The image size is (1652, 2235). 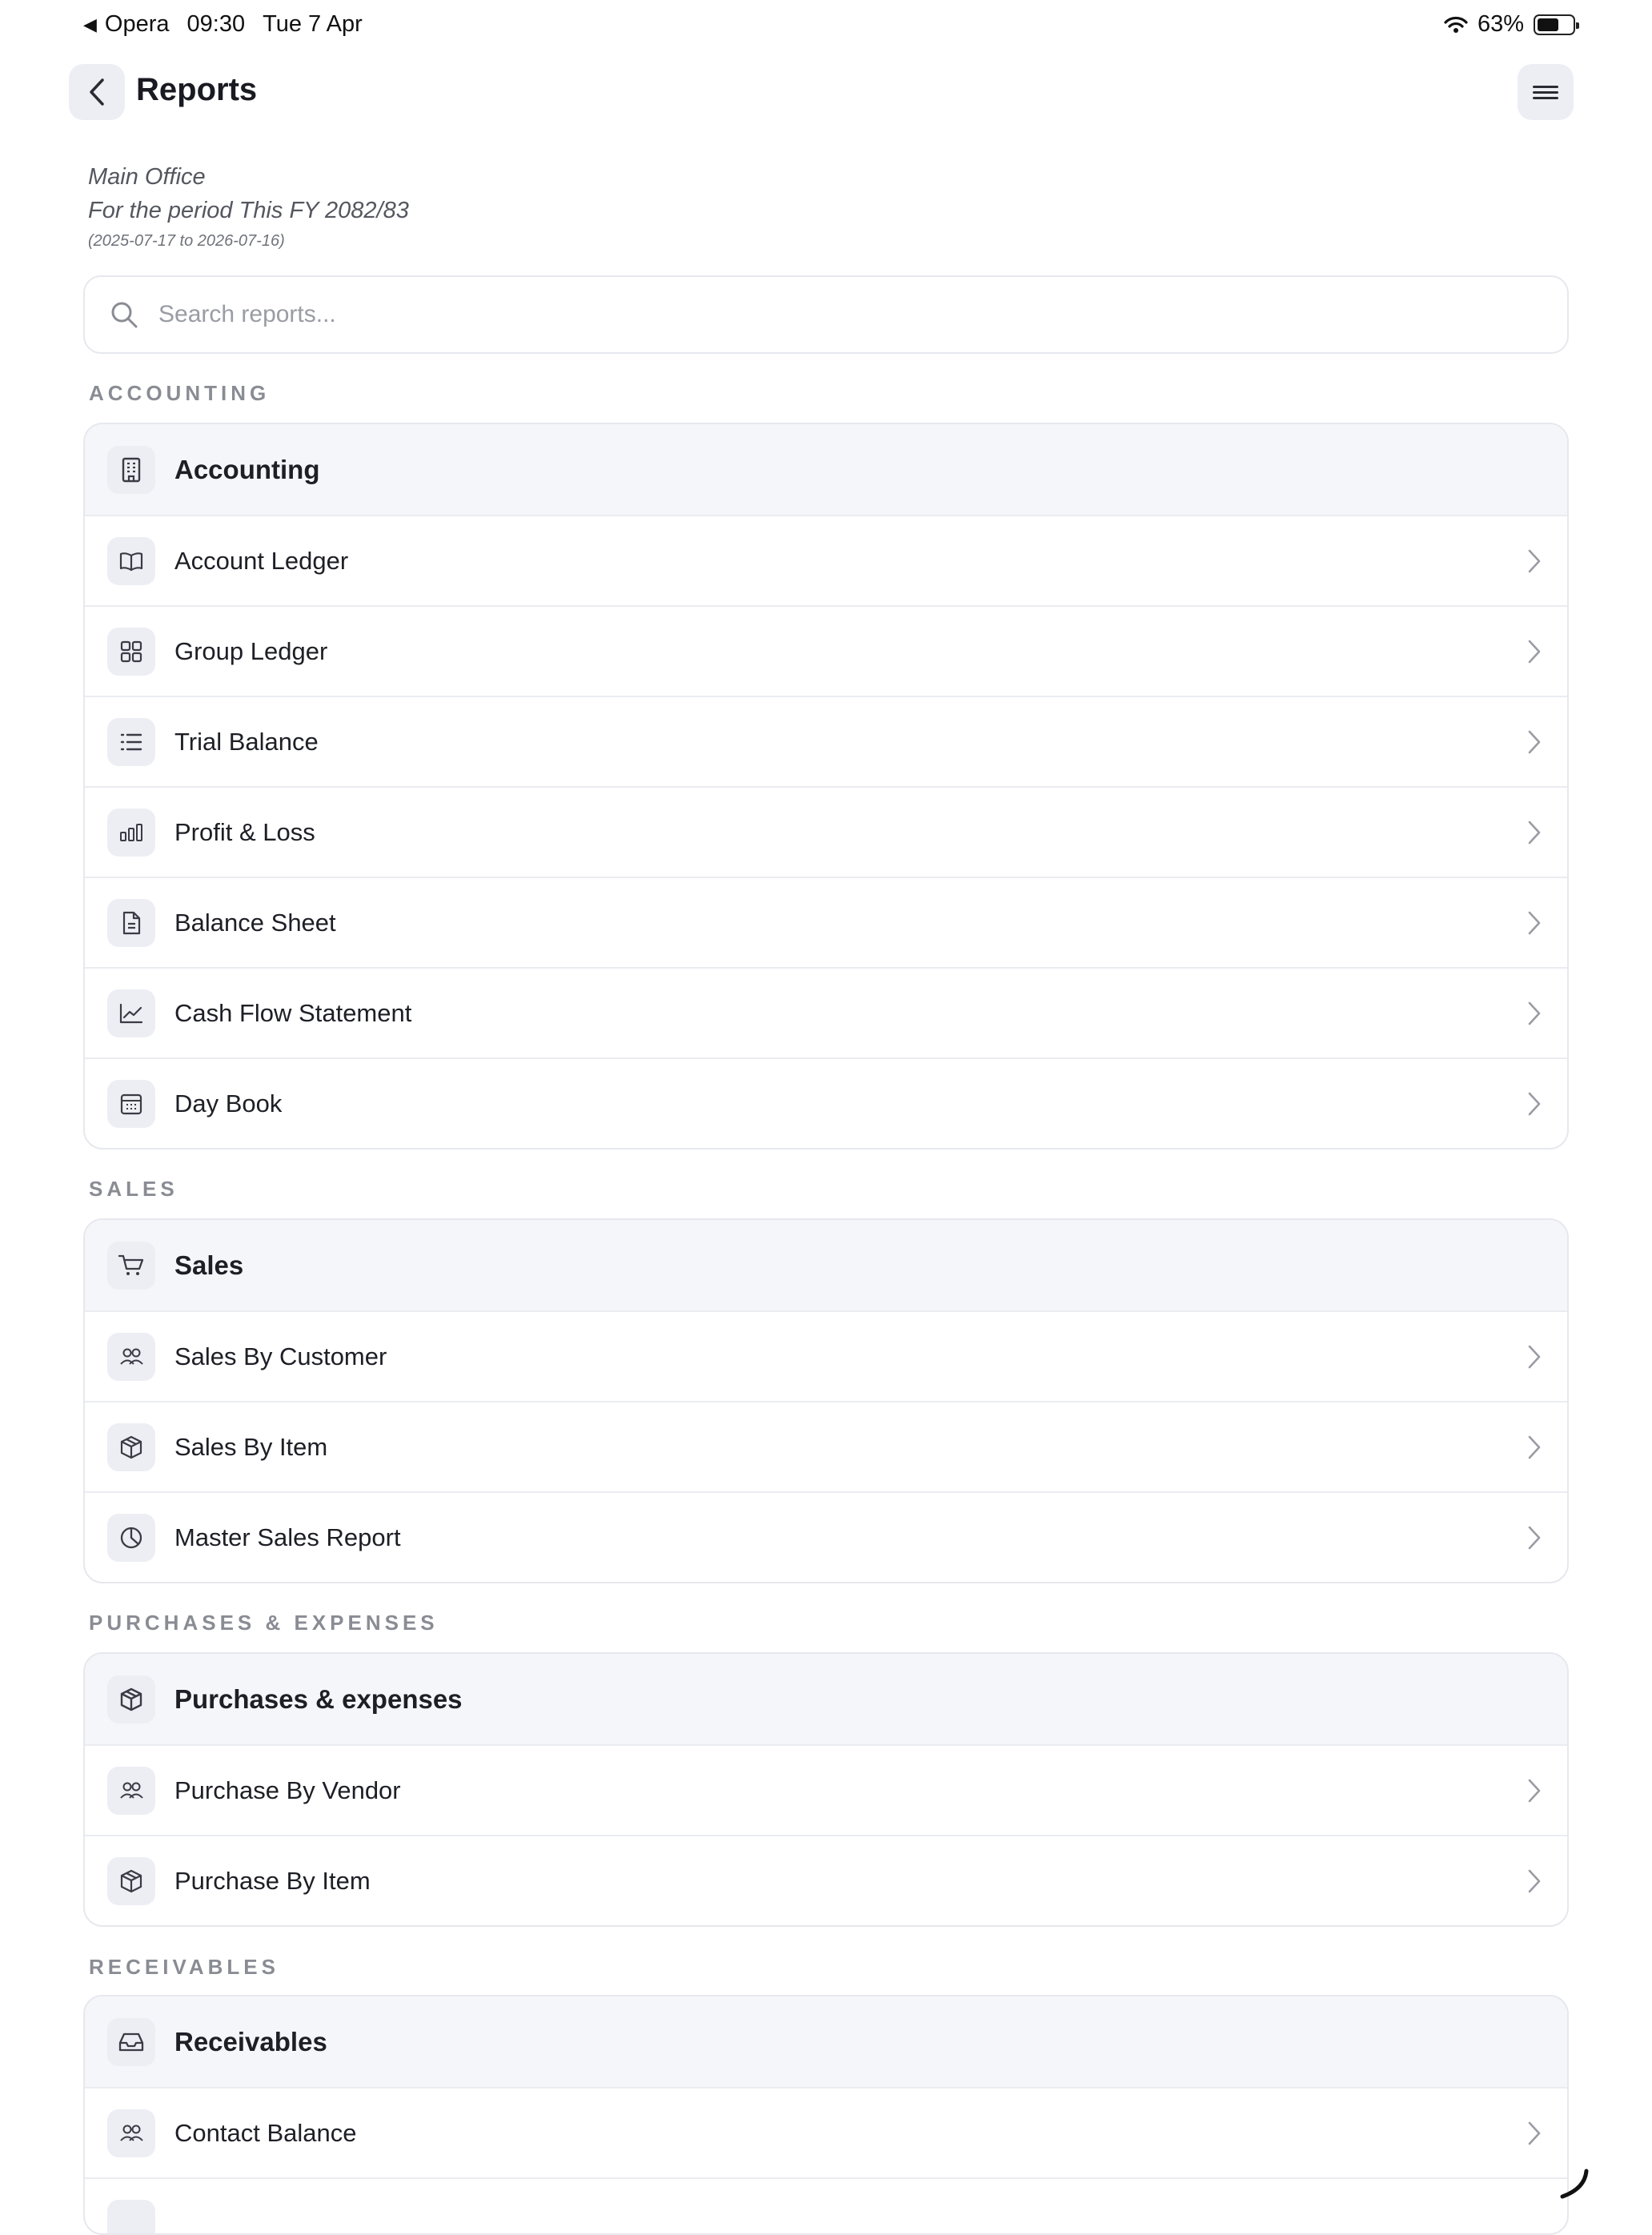 I want to click on report-item-label: Trial Balance, so click(x=246, y=742).